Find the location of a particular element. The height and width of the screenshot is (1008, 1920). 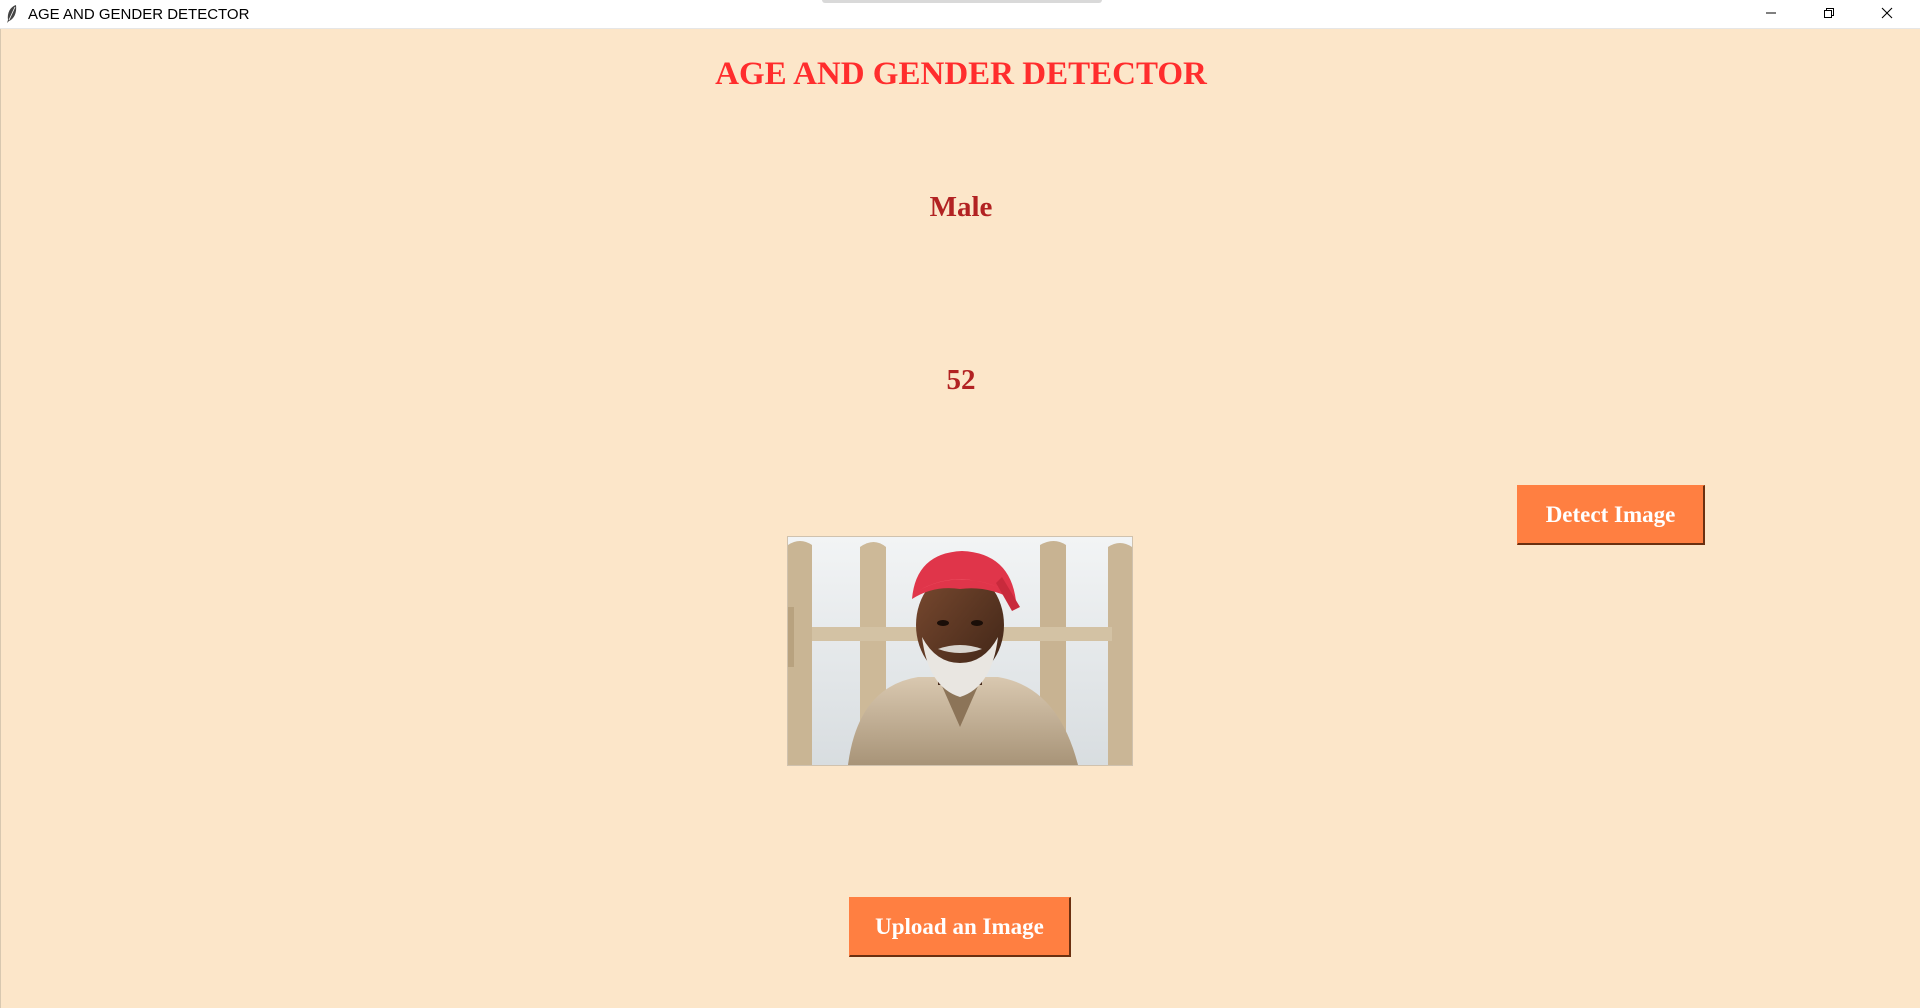

age-result-label: 52 is located at coordinates (961, 380).